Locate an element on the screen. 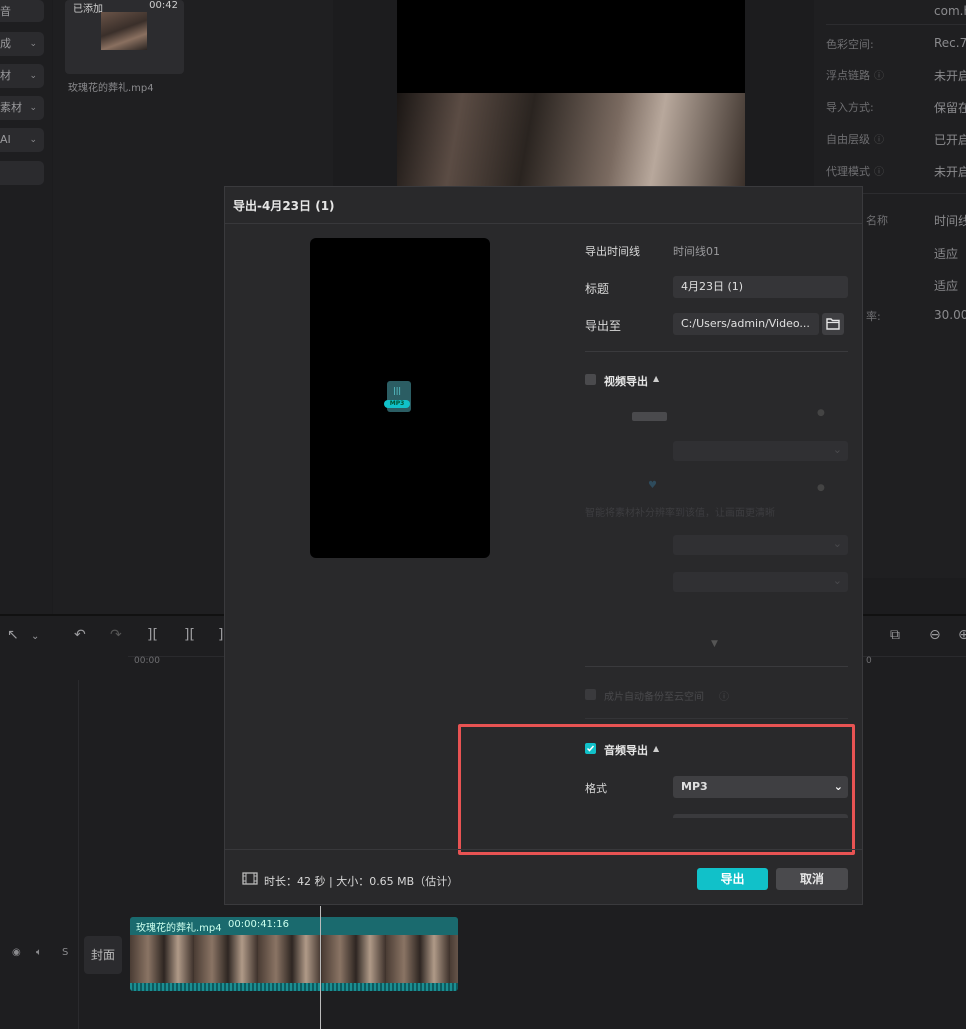  sidebar-item-2: 材 ⌄ is located at coordinates (22, 76).